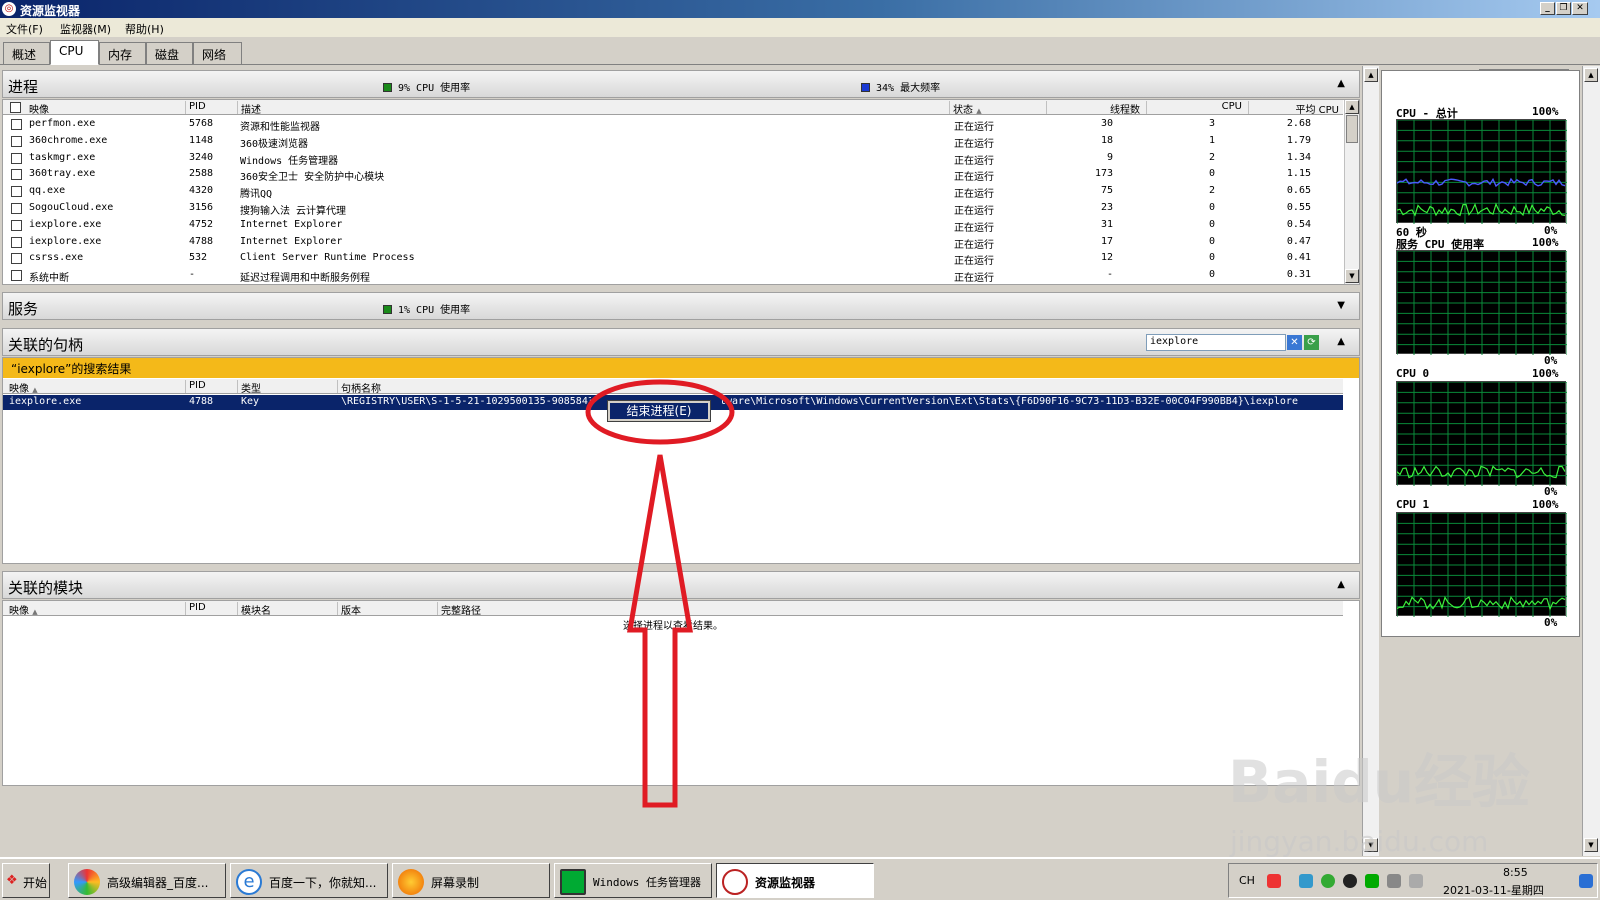 This screenshot has width=1600, height=900. What do you see at coordinates (1216, 342) in the screenshot?
I see `handle-search-input: iexplore` at bounding box center [1216, 342].